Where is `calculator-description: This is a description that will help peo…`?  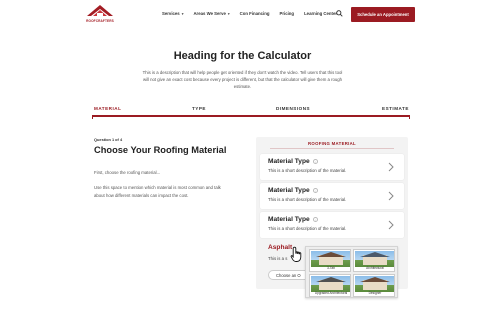 calculator-description: This is a description that will help peo… is located at coordinates (242, 79).